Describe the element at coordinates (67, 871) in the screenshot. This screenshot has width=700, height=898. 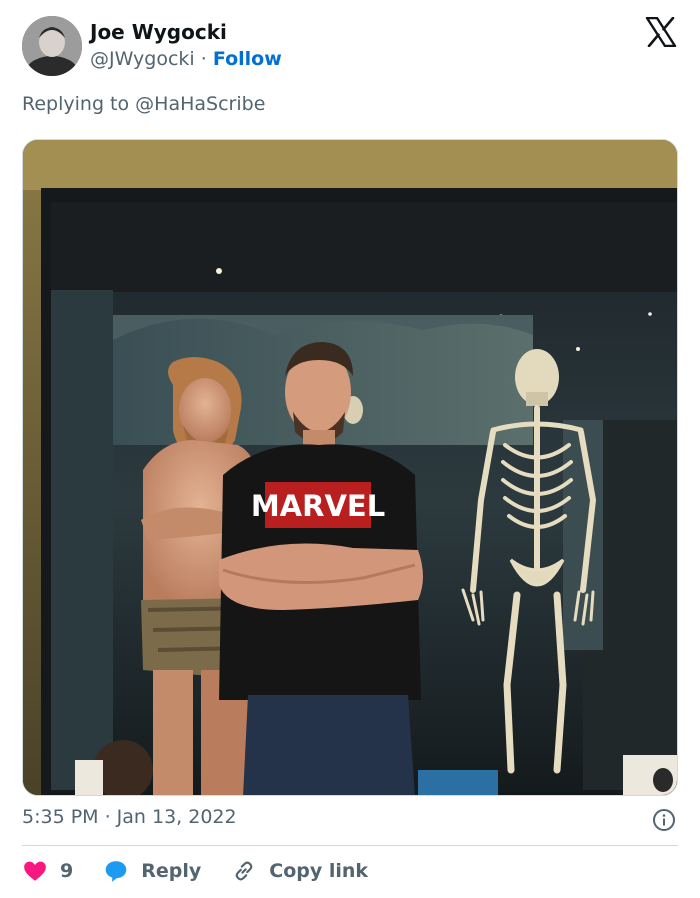
I see `like-count: 9` at that location.